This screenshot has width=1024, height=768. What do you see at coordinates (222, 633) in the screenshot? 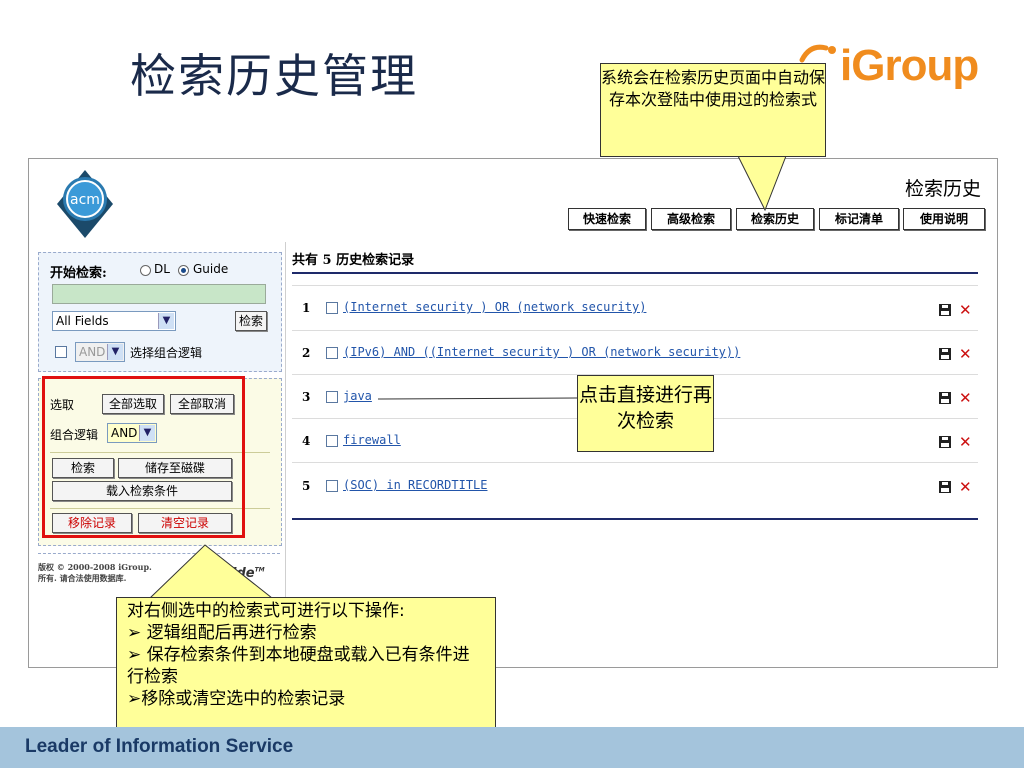
I see `callout-operations-item: ➢ 逻辑组配后再进行检索` at bounding box center [222, 633].